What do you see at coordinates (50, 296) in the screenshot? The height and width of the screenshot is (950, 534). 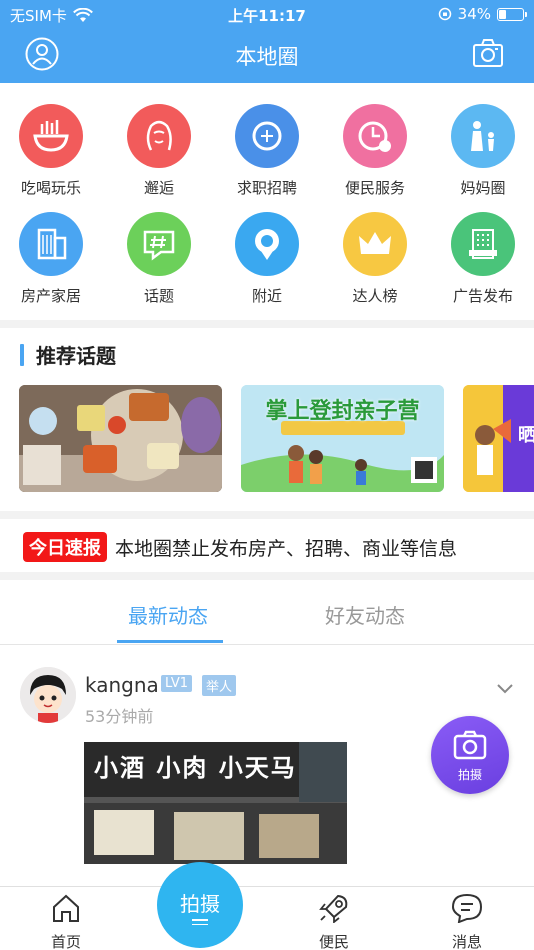 I see `category-label: 房产家居` at bounding box center [50, 296].